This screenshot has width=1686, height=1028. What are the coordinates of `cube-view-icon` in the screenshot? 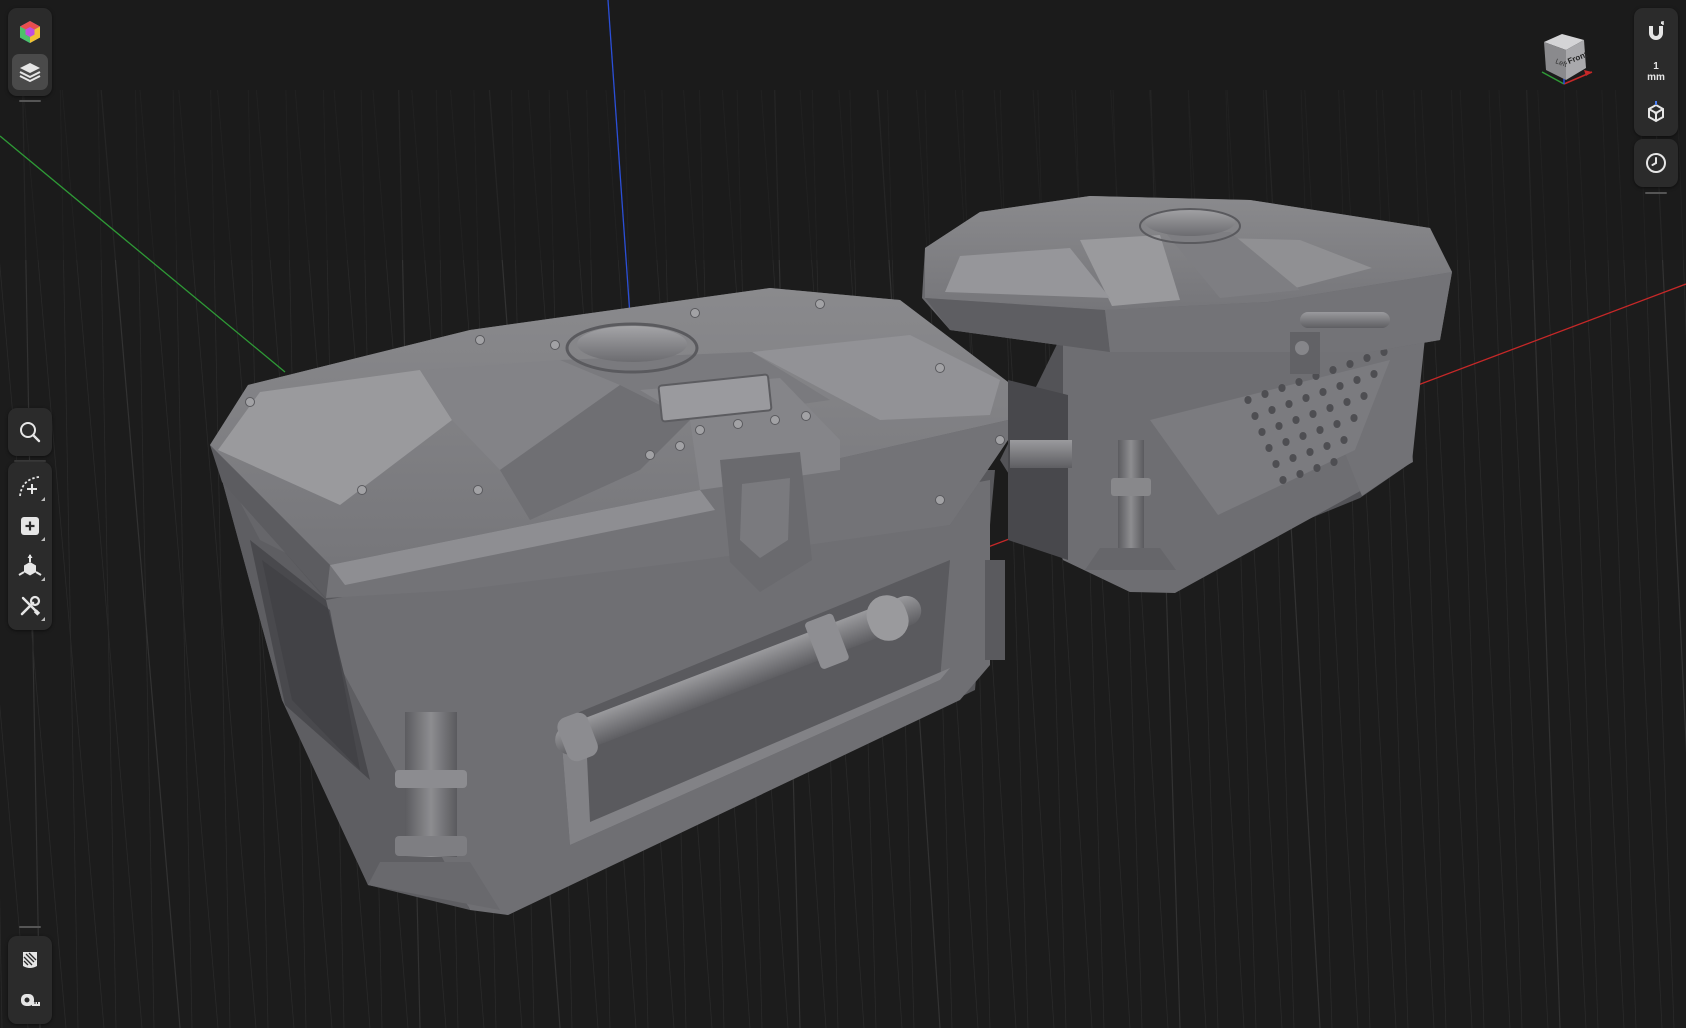 It's located at (1656, 112).